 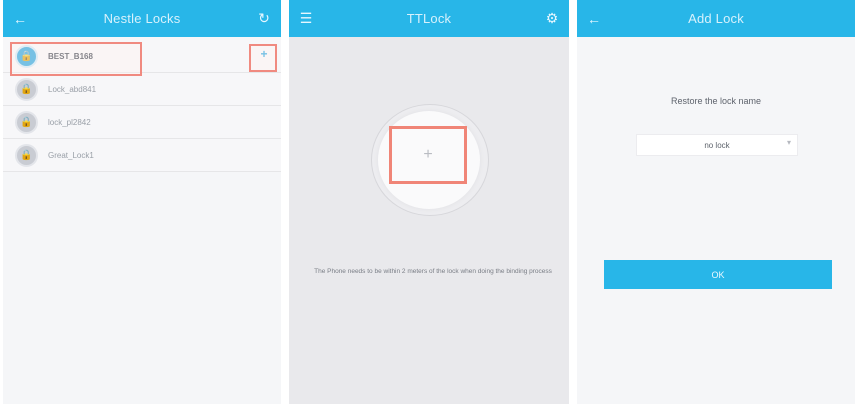 I want to click on device-name: Great_Lock1, so click(x=71, y=155).